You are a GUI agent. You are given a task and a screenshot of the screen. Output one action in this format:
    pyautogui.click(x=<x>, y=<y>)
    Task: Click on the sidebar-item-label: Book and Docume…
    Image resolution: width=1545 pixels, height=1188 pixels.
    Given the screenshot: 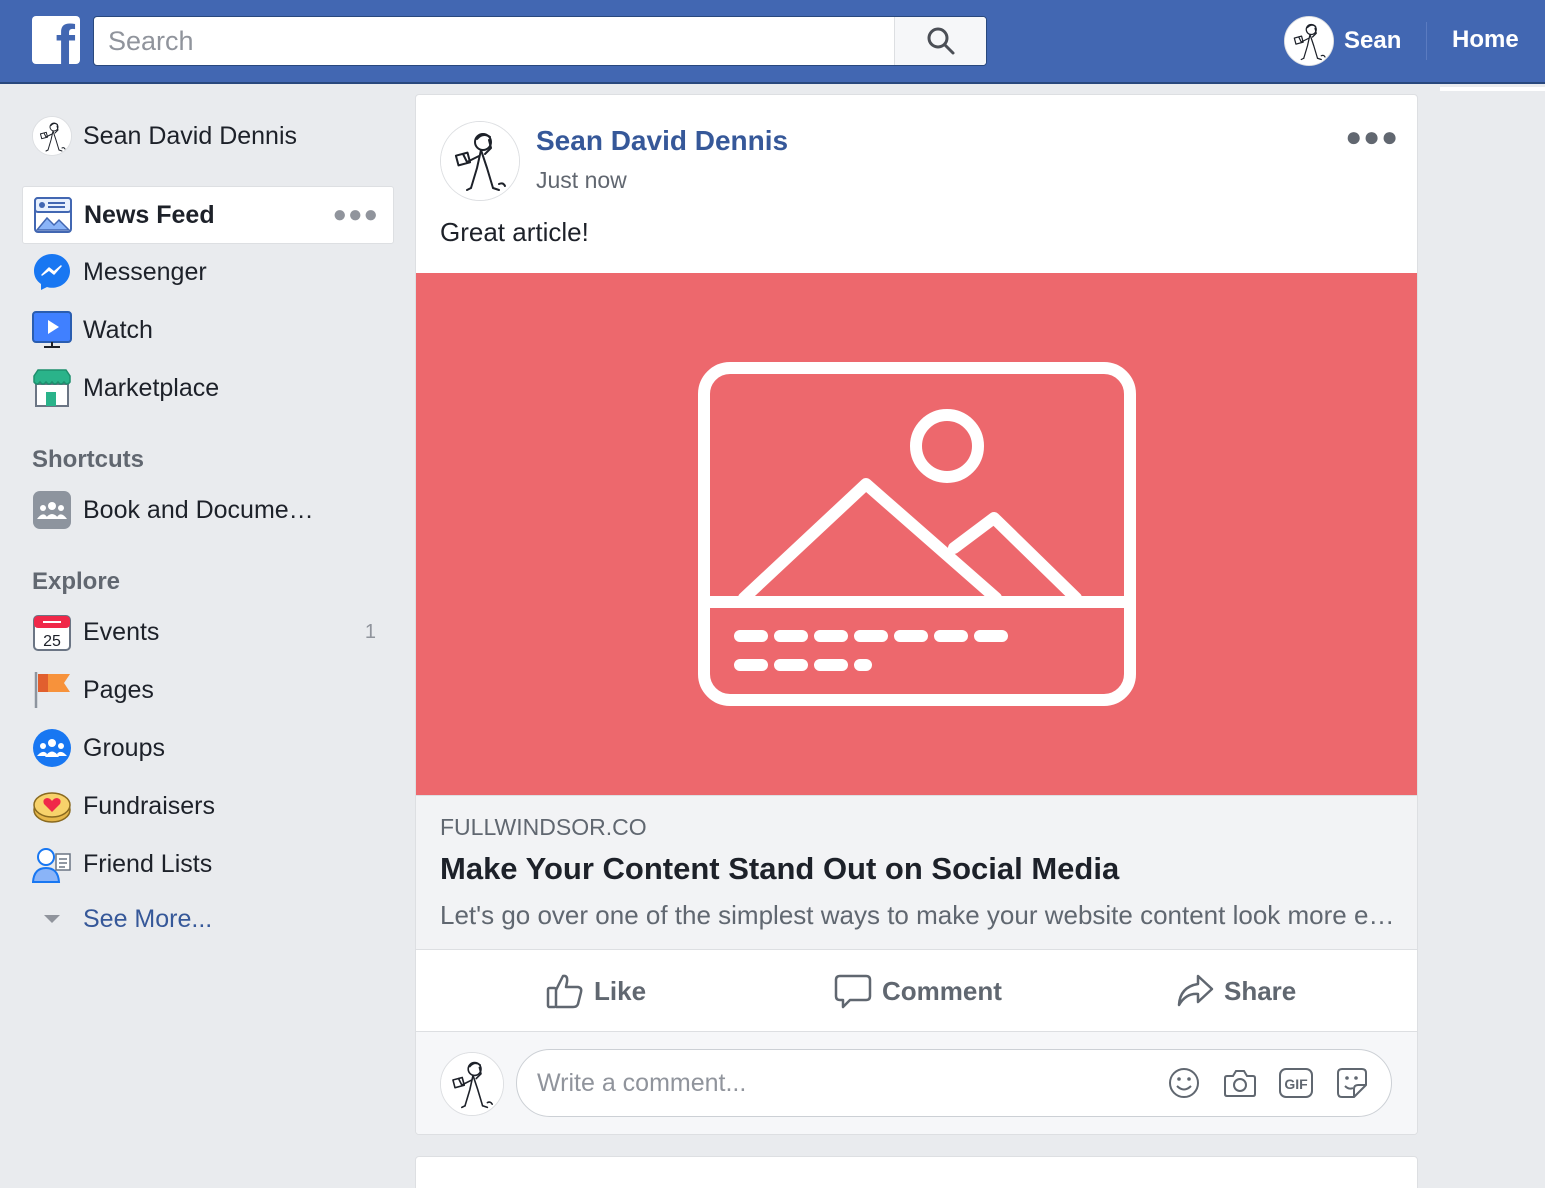 What is the action you would take?
    pyautogui.click(x=198, y=509)
    